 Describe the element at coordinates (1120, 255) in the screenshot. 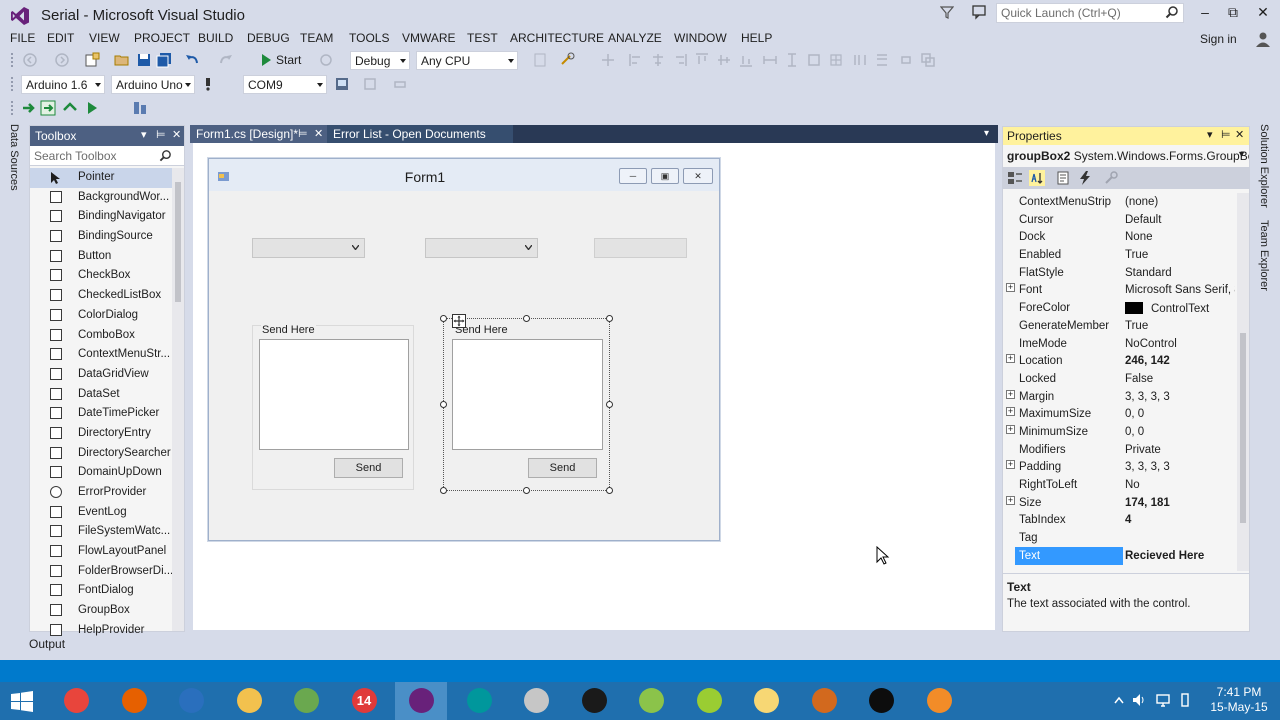

I see `property-row-enabled: Enabled True` at that location.